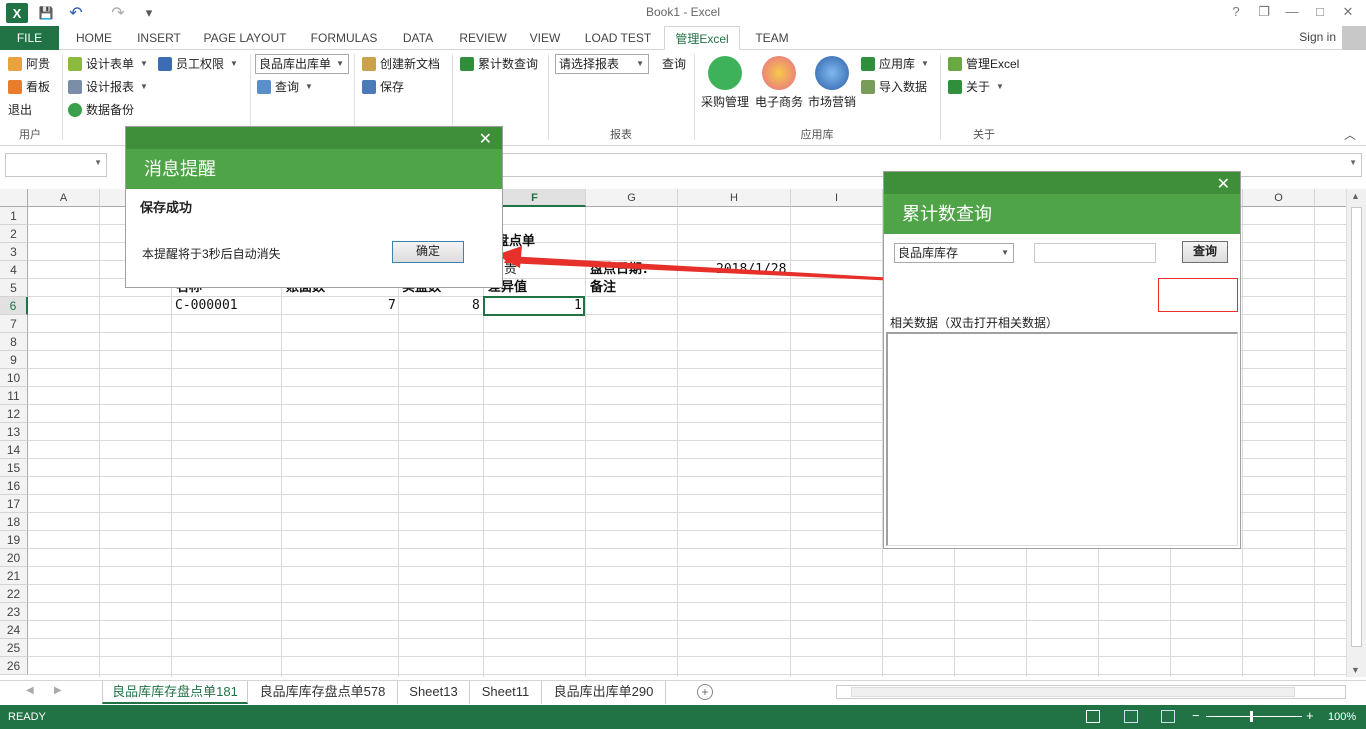  What do you see at coordinates (1205, 252) in the screenshot?
I see `query-submit-button: 查询` at bounding box center [1205, 252].